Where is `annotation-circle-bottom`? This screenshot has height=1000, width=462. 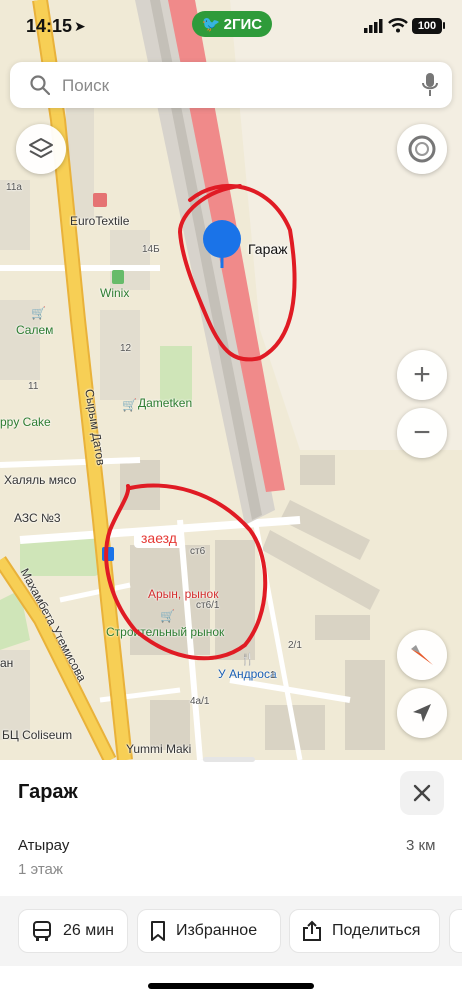 annotation-circle-bottom is located at coordinates (186, 572).